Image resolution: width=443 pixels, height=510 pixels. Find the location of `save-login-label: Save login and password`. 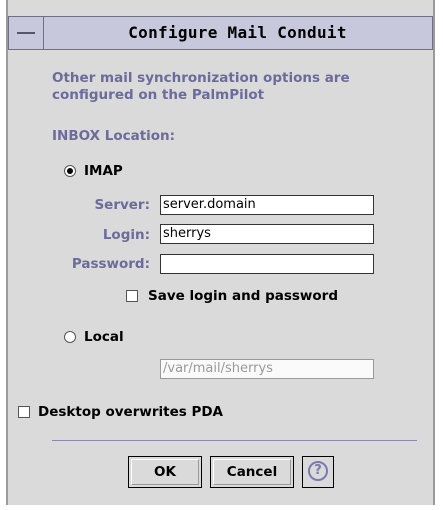

save-login-label: Save login and password is located at coordinates (243, 296).